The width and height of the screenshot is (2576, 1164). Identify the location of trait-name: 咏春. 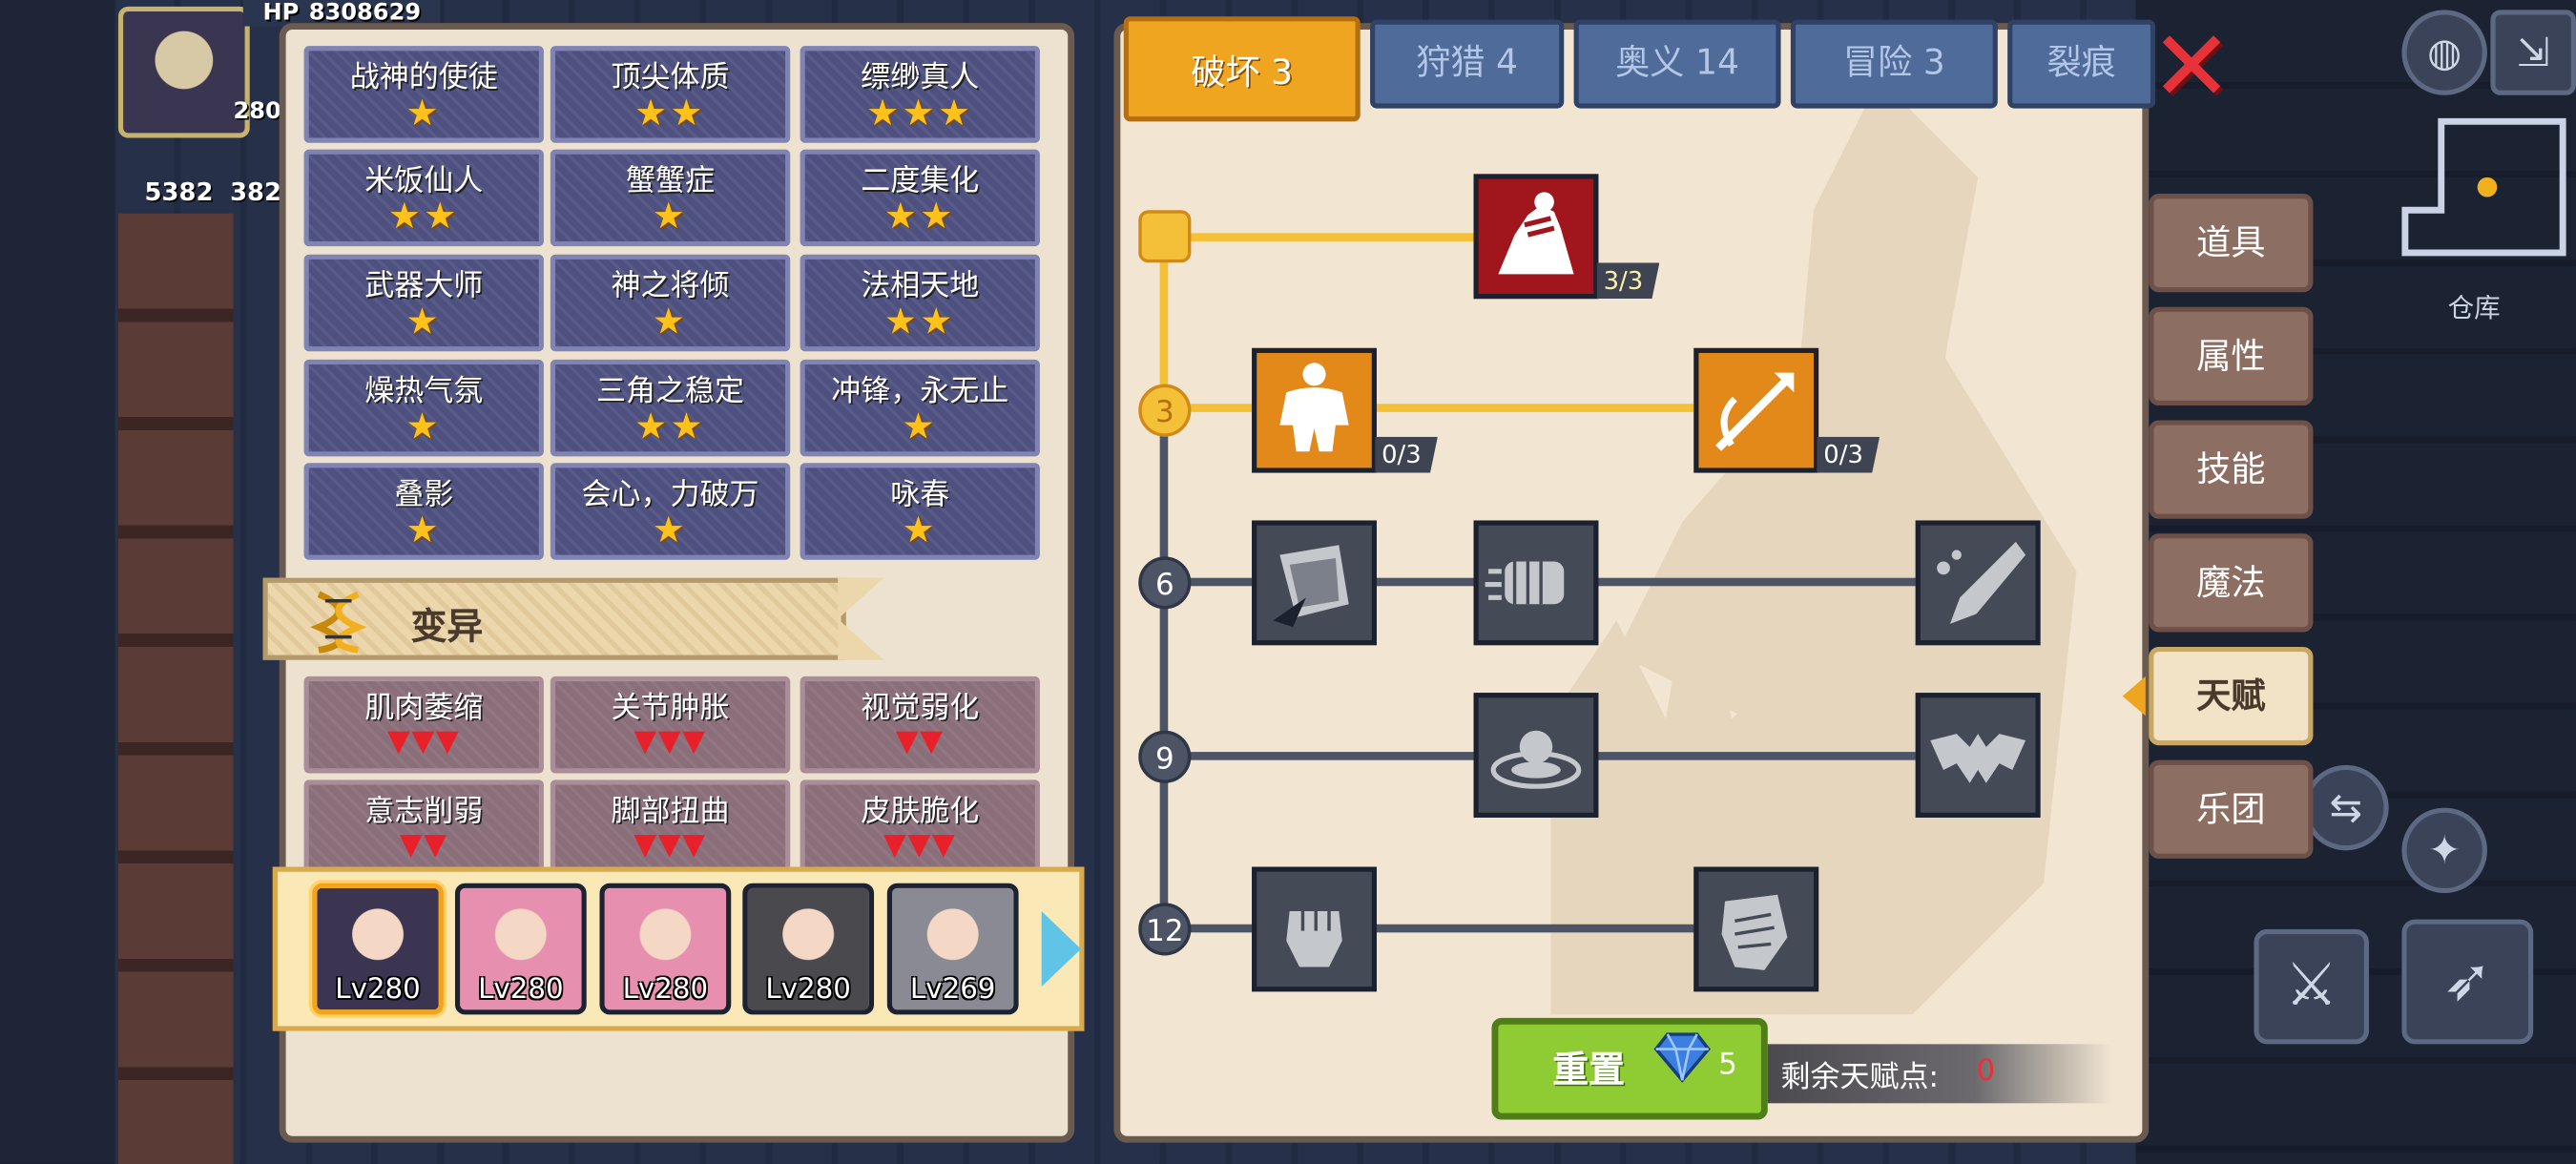
(920, 494).